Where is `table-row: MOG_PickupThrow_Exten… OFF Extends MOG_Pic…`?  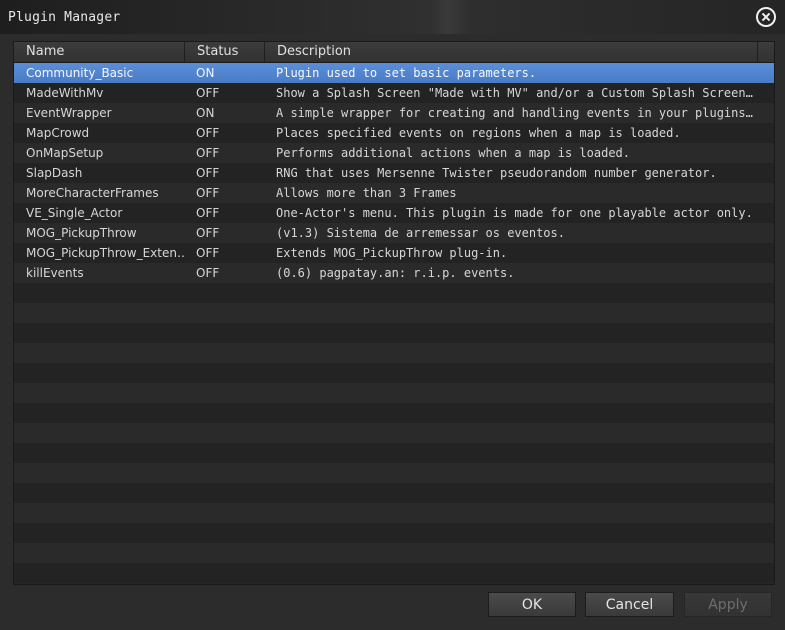
table-row: MOG_PickupThrow_Exten… OFF Extends MOG_Pic… is located at coordinates (394, 253).